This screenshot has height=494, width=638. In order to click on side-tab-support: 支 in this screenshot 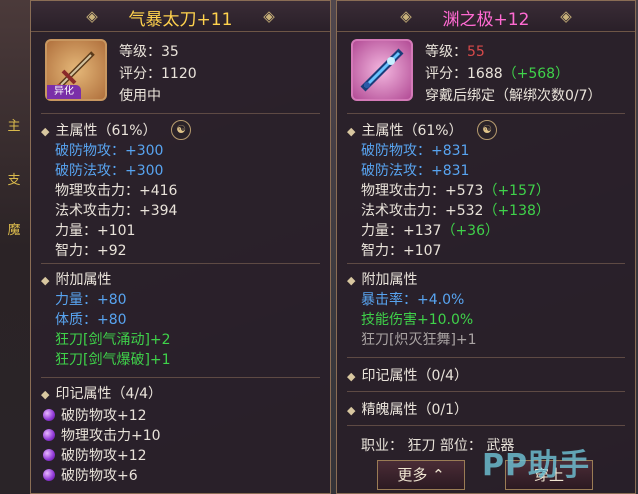, I will do `click(14, 181)`.